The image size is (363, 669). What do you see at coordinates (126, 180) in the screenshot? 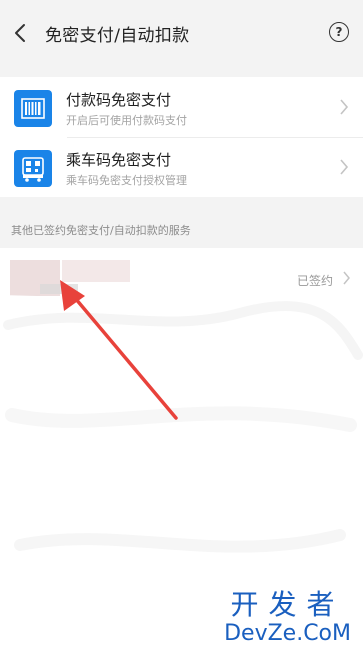
I see `bus-code-subtitle: 乘车码免密支付授权管理` at bounding box center [126, 180].